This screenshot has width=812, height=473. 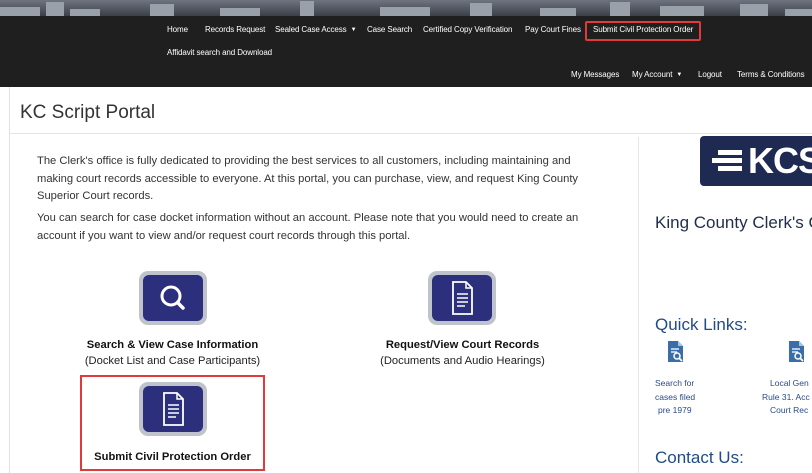 I want to click on contact-us-heading: Contact Us:, so click(x=699, y=457).